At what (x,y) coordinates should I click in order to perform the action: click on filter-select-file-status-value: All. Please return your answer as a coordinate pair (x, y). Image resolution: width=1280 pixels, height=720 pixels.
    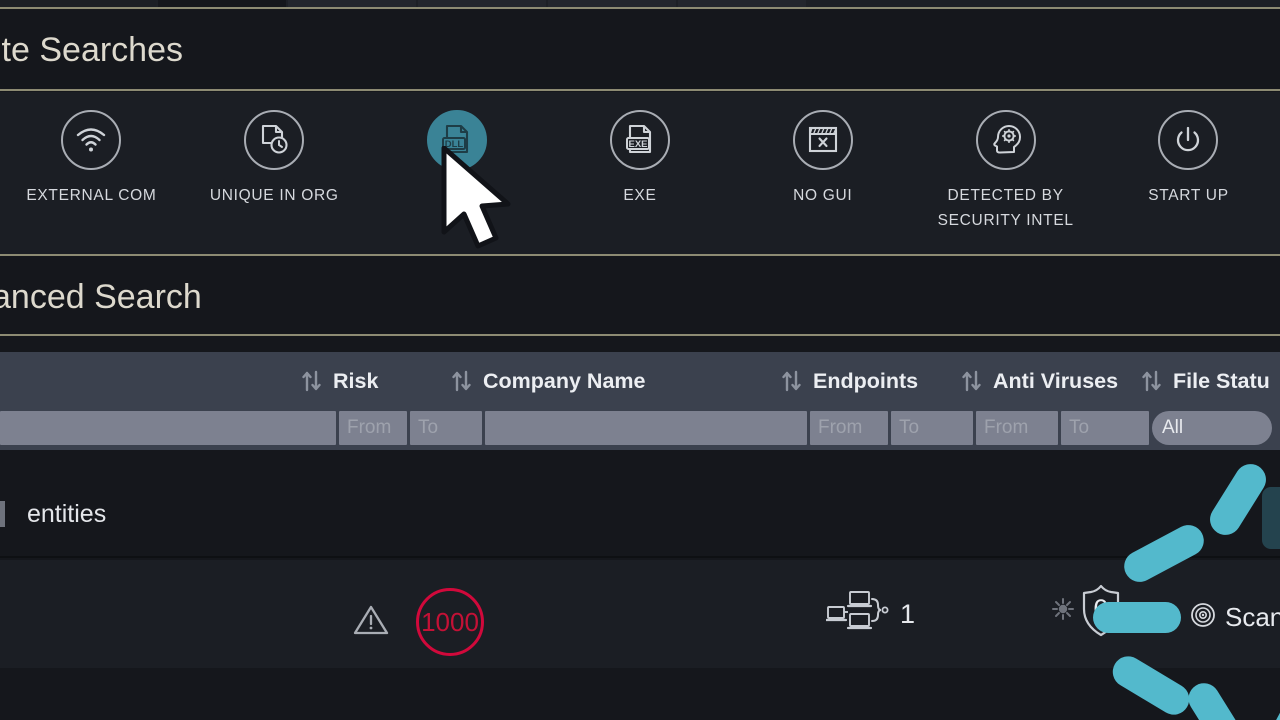
    Looking at the image, I should click on (1173, 427).